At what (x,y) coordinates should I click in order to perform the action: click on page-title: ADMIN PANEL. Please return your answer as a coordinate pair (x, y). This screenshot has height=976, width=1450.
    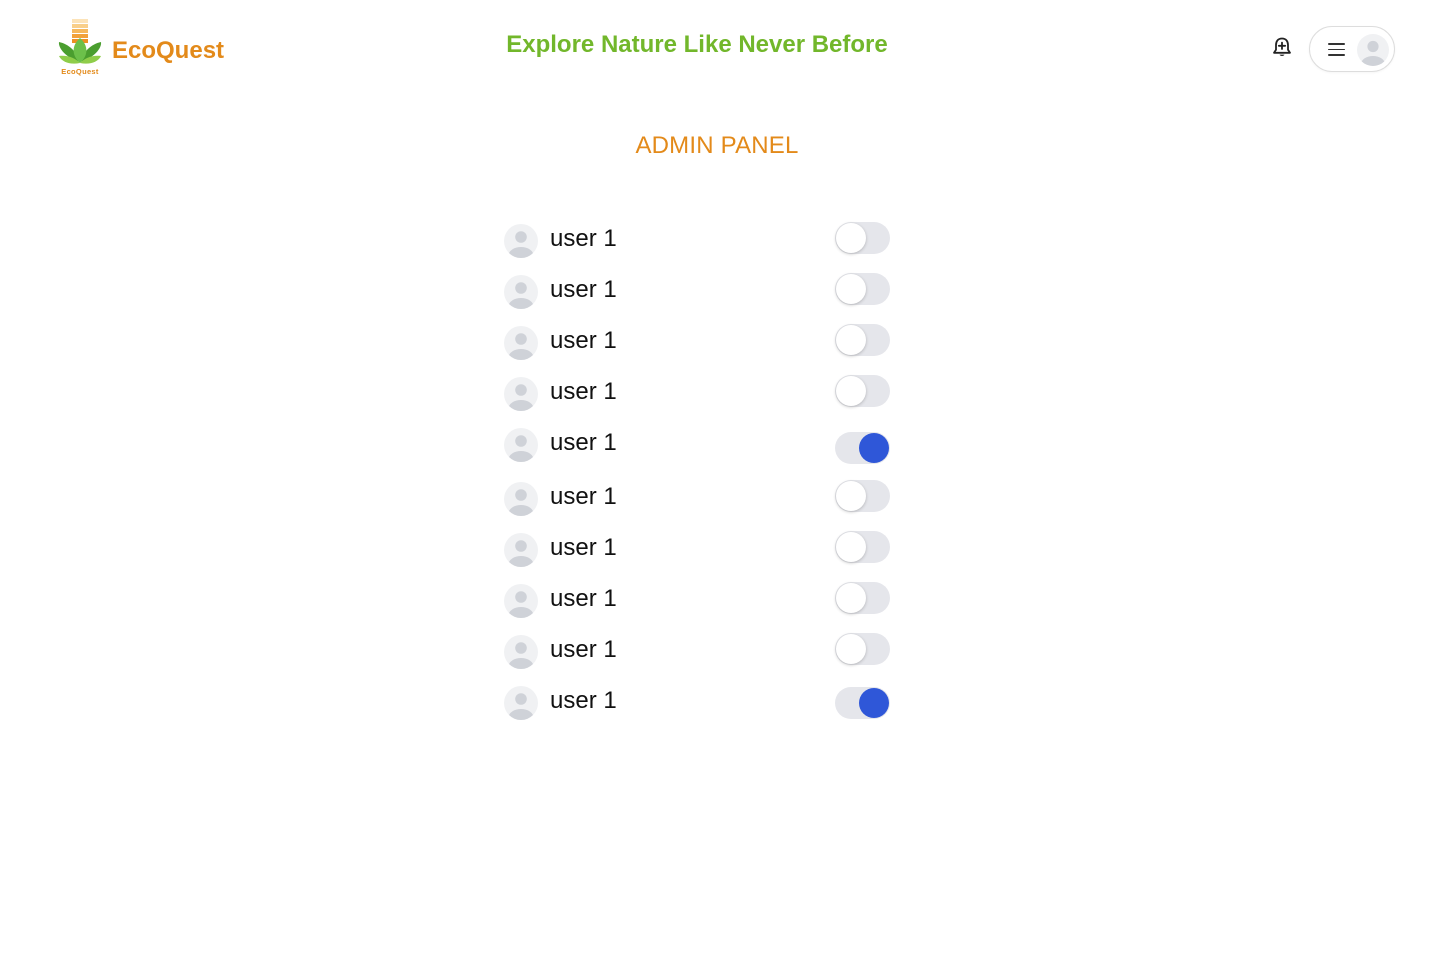
    Looking at the image, I should click on (717, 145).